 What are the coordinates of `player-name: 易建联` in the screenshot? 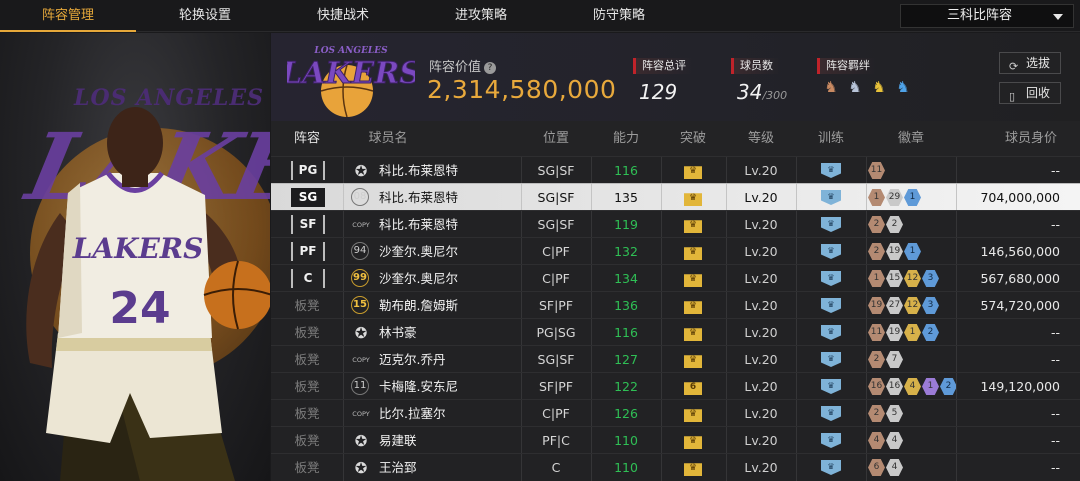 It's located at (398, 440).